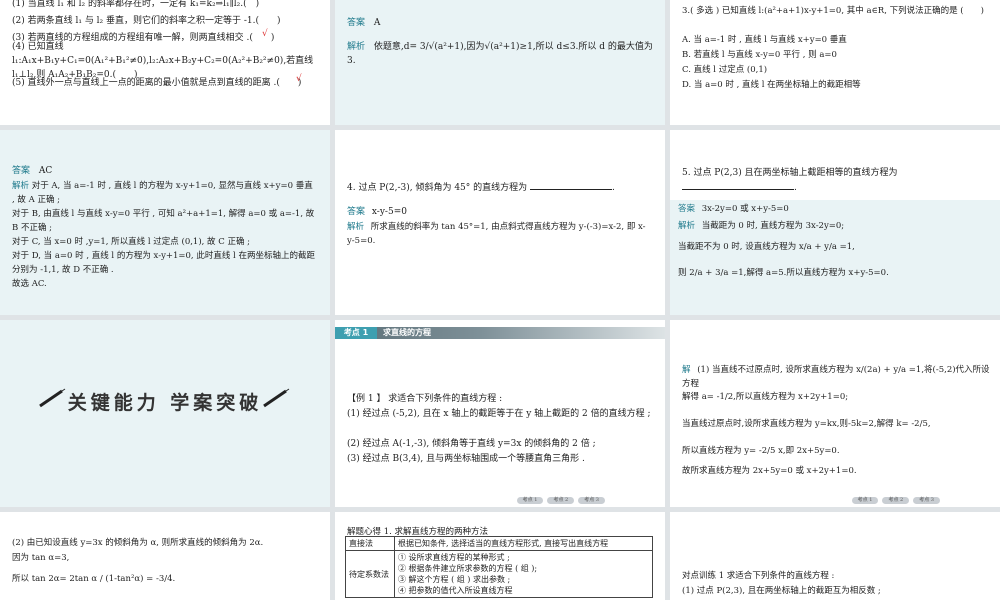  Describe the element at coordinates (437, 188) in the screenshot. I see `question-4-text: 4. 过点 P(2,-3), 倾斜角为 45° 的直线方程为` at that location.